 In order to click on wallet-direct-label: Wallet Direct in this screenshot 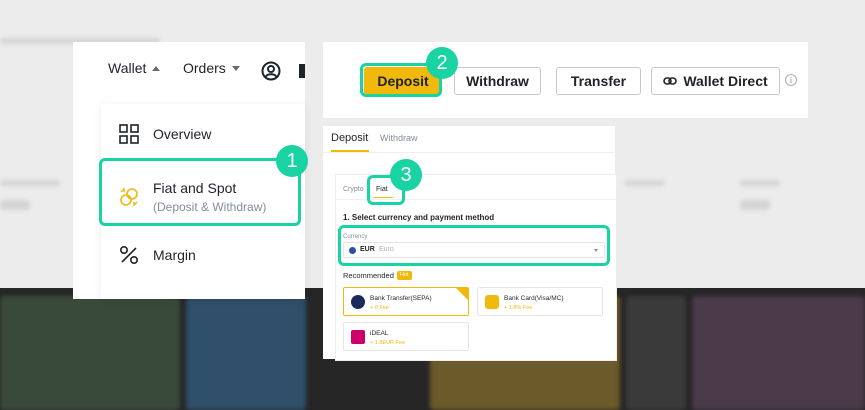, I will do `click(725, 81)`.